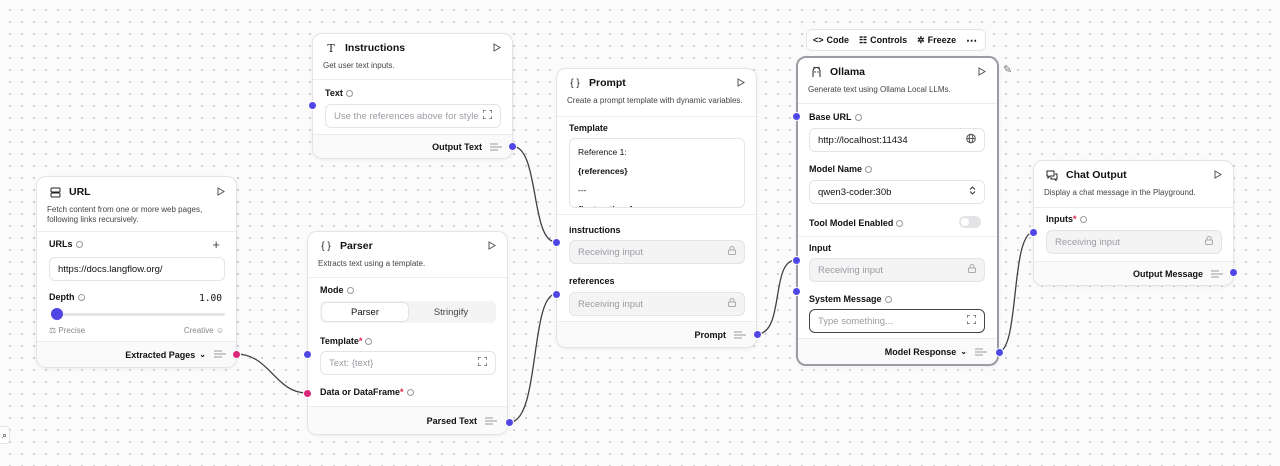 This screenshot has width=1280, height=466. Describe the element at coordinates (365, 312) in the screenshot. I see `mode-parser-option: Parser` at that location.